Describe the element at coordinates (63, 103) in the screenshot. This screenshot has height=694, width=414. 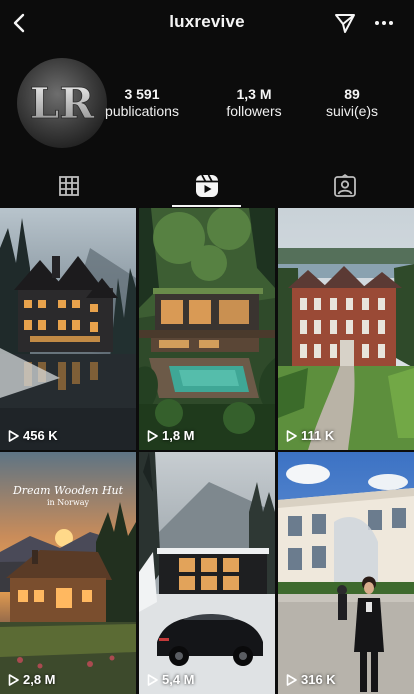
I see `avatar-initials: LR` at that location.